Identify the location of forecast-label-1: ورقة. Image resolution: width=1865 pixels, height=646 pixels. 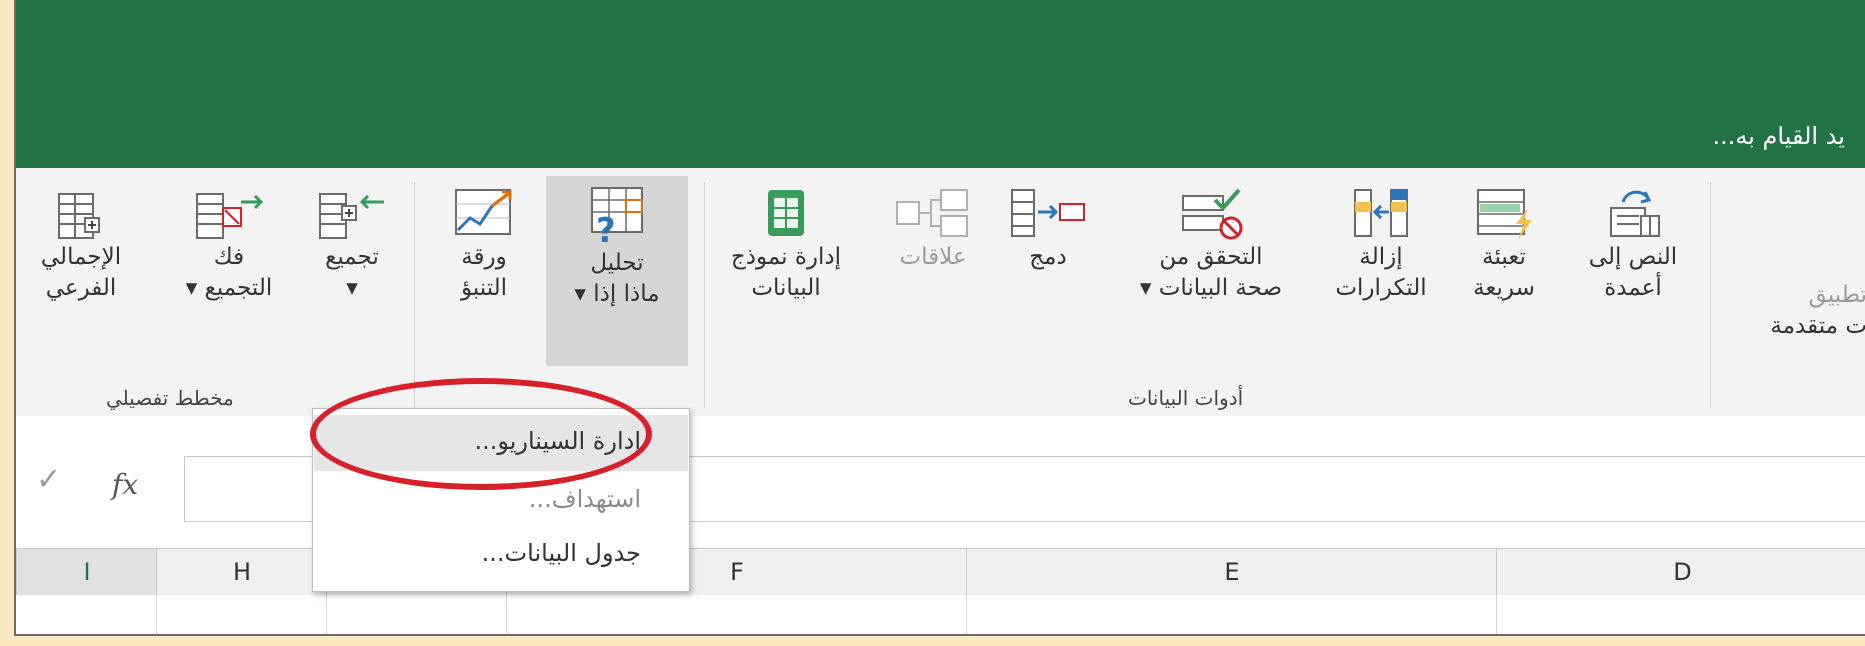
(484, 257).